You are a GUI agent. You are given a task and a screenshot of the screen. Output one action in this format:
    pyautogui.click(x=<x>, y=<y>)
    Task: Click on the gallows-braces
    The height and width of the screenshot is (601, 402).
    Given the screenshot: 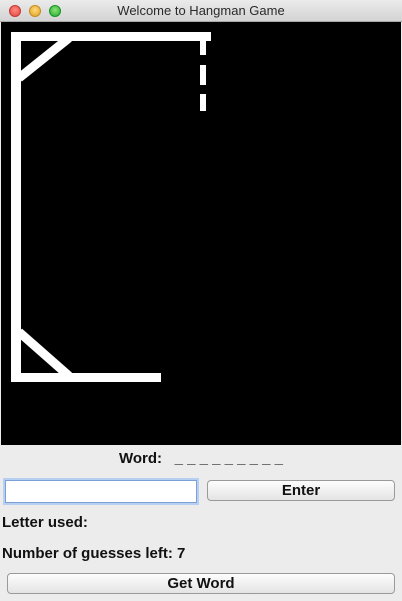 What is the action you would take?
    pyautogui.click(x=44, y=207)
    